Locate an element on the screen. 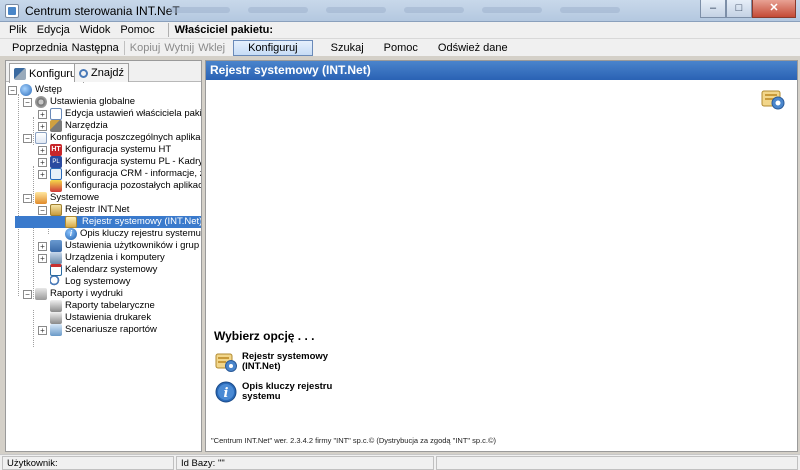 The image size is (800, 470). tree-item-root: − Wstęp is located at coordinates (35, 90).